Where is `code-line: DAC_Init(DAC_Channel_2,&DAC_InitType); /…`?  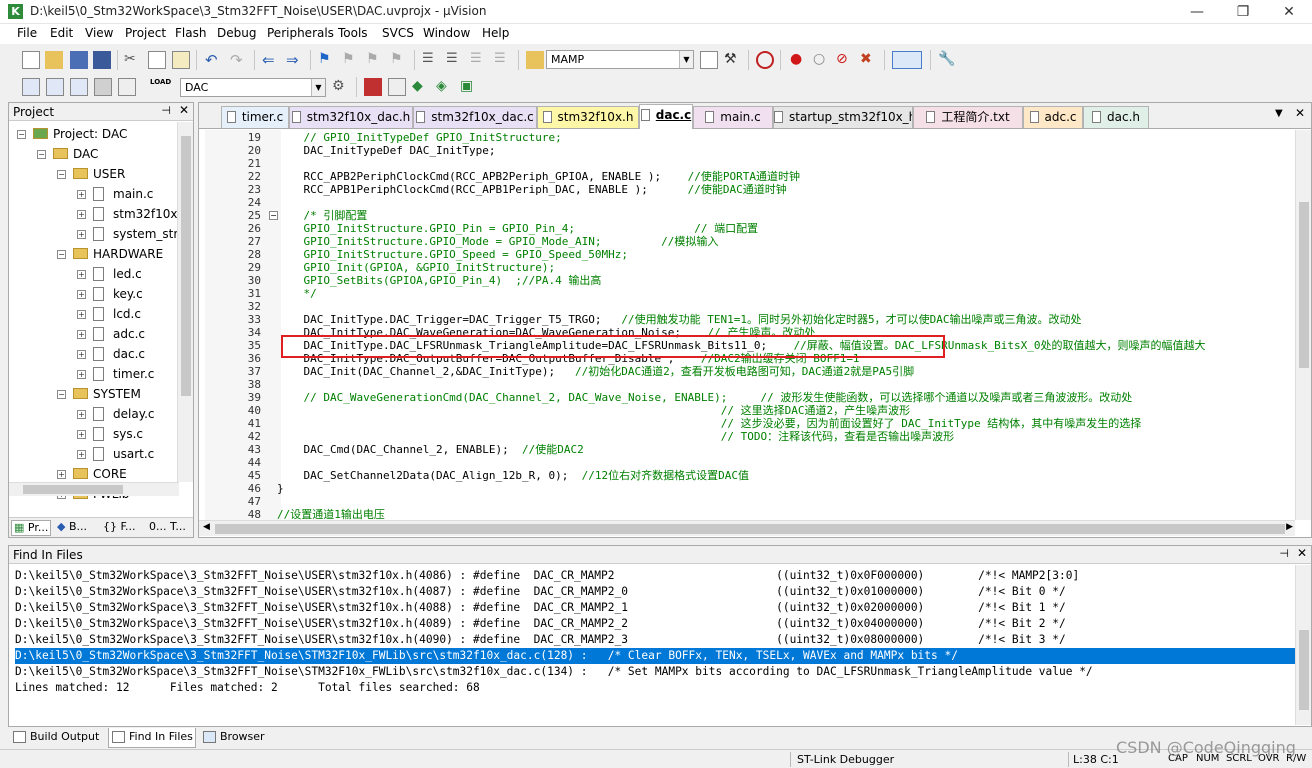 code-line: DAC_Init(DAC_Channel_2,&DAC_InitType); /… is located at coordinates (595, 371).